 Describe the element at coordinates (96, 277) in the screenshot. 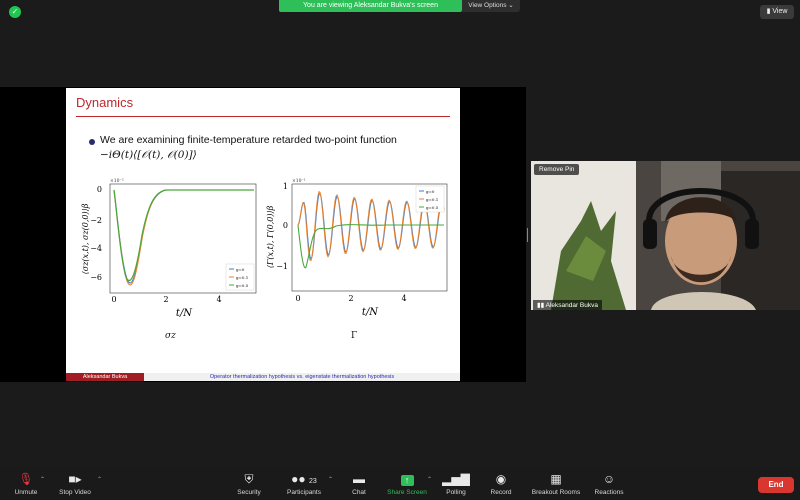

I see `left-ytick-3: −6` at that location.